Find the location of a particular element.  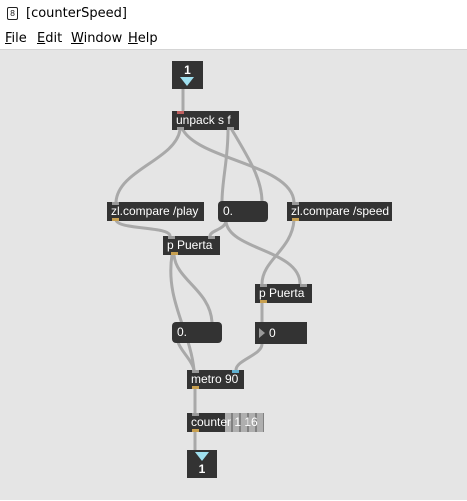

cord-float-puerta is located at coordinates (218, 228).